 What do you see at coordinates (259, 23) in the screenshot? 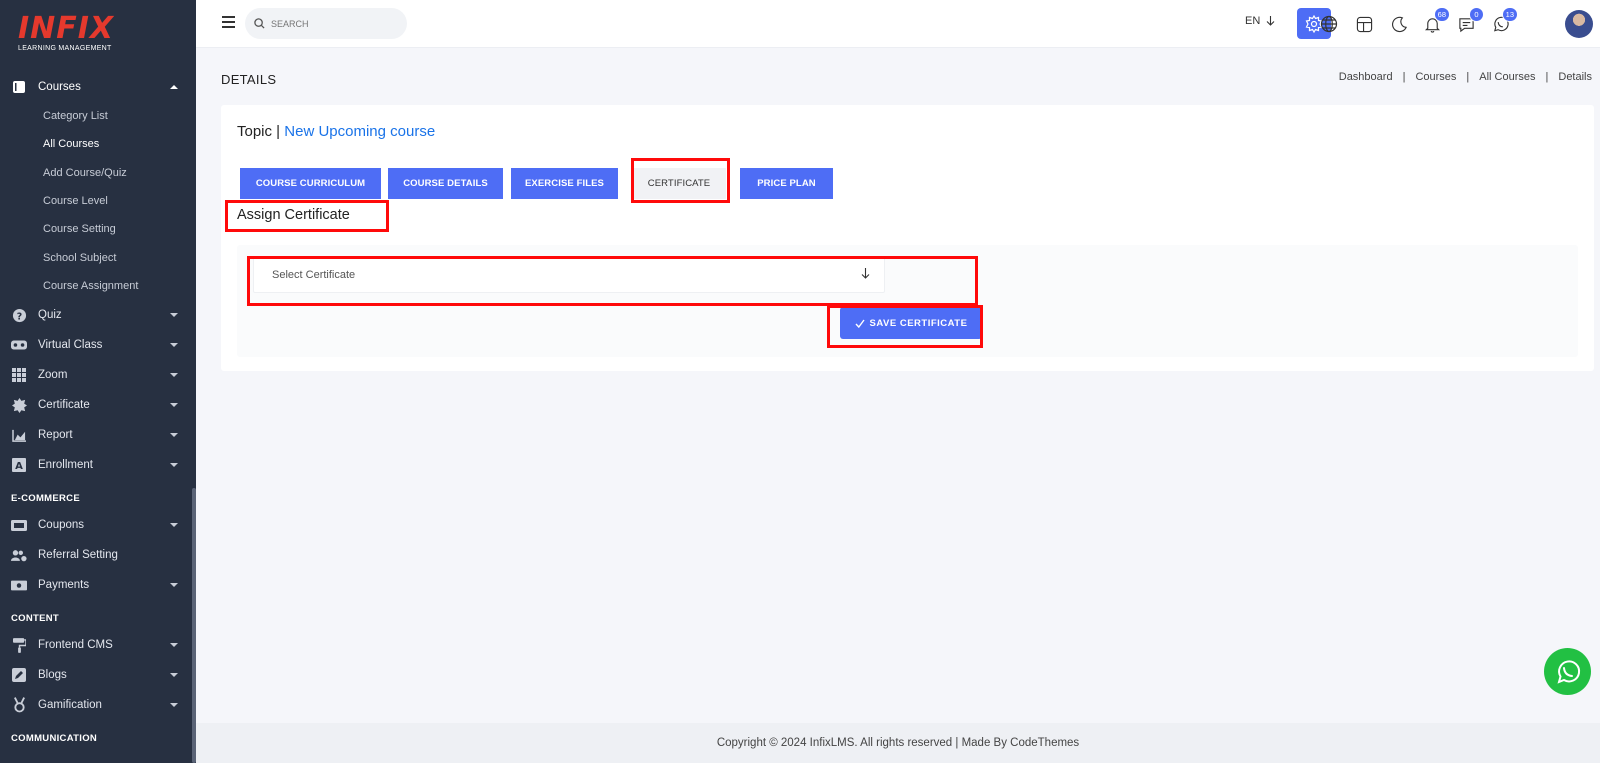
I see `search-icon` at bounding box center [259, 23].